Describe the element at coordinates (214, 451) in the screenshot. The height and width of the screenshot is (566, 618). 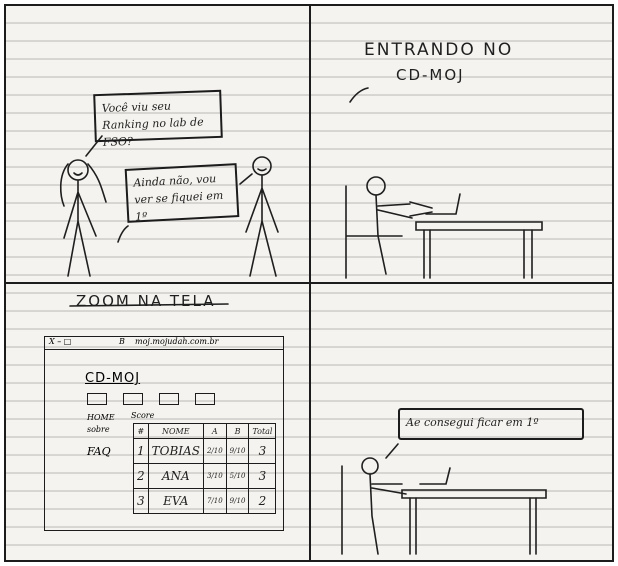
I see `cell-a: 2/10` at that location.